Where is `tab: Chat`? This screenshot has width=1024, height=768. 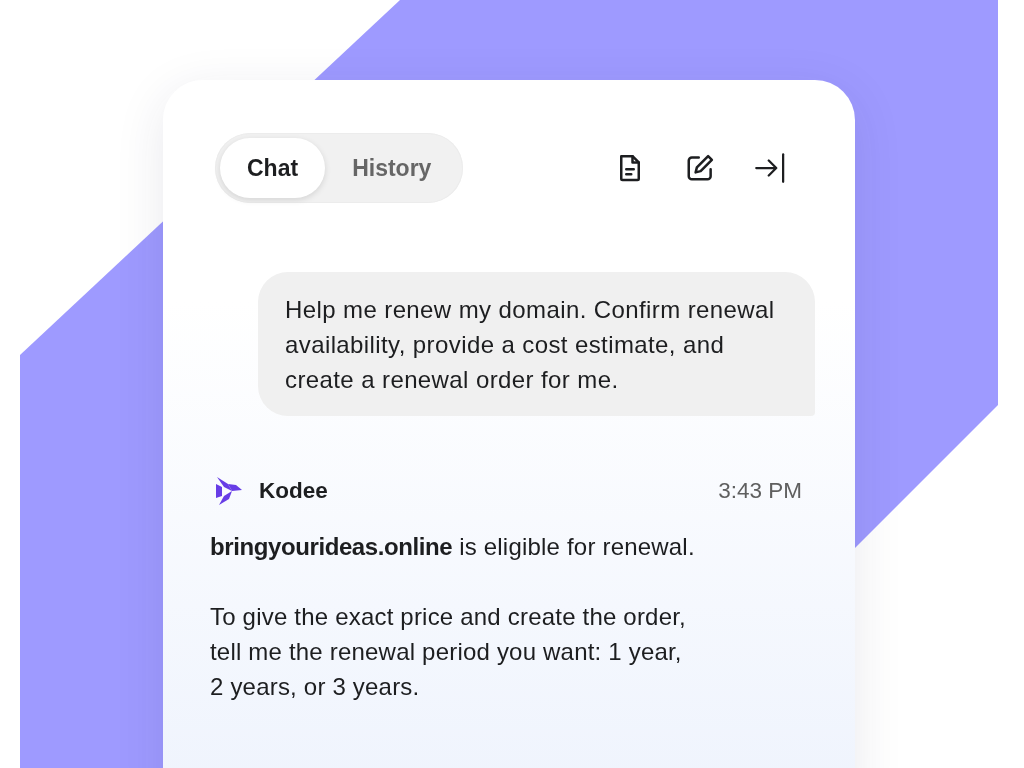
tab: Chat is located at coordinates (273, 168).